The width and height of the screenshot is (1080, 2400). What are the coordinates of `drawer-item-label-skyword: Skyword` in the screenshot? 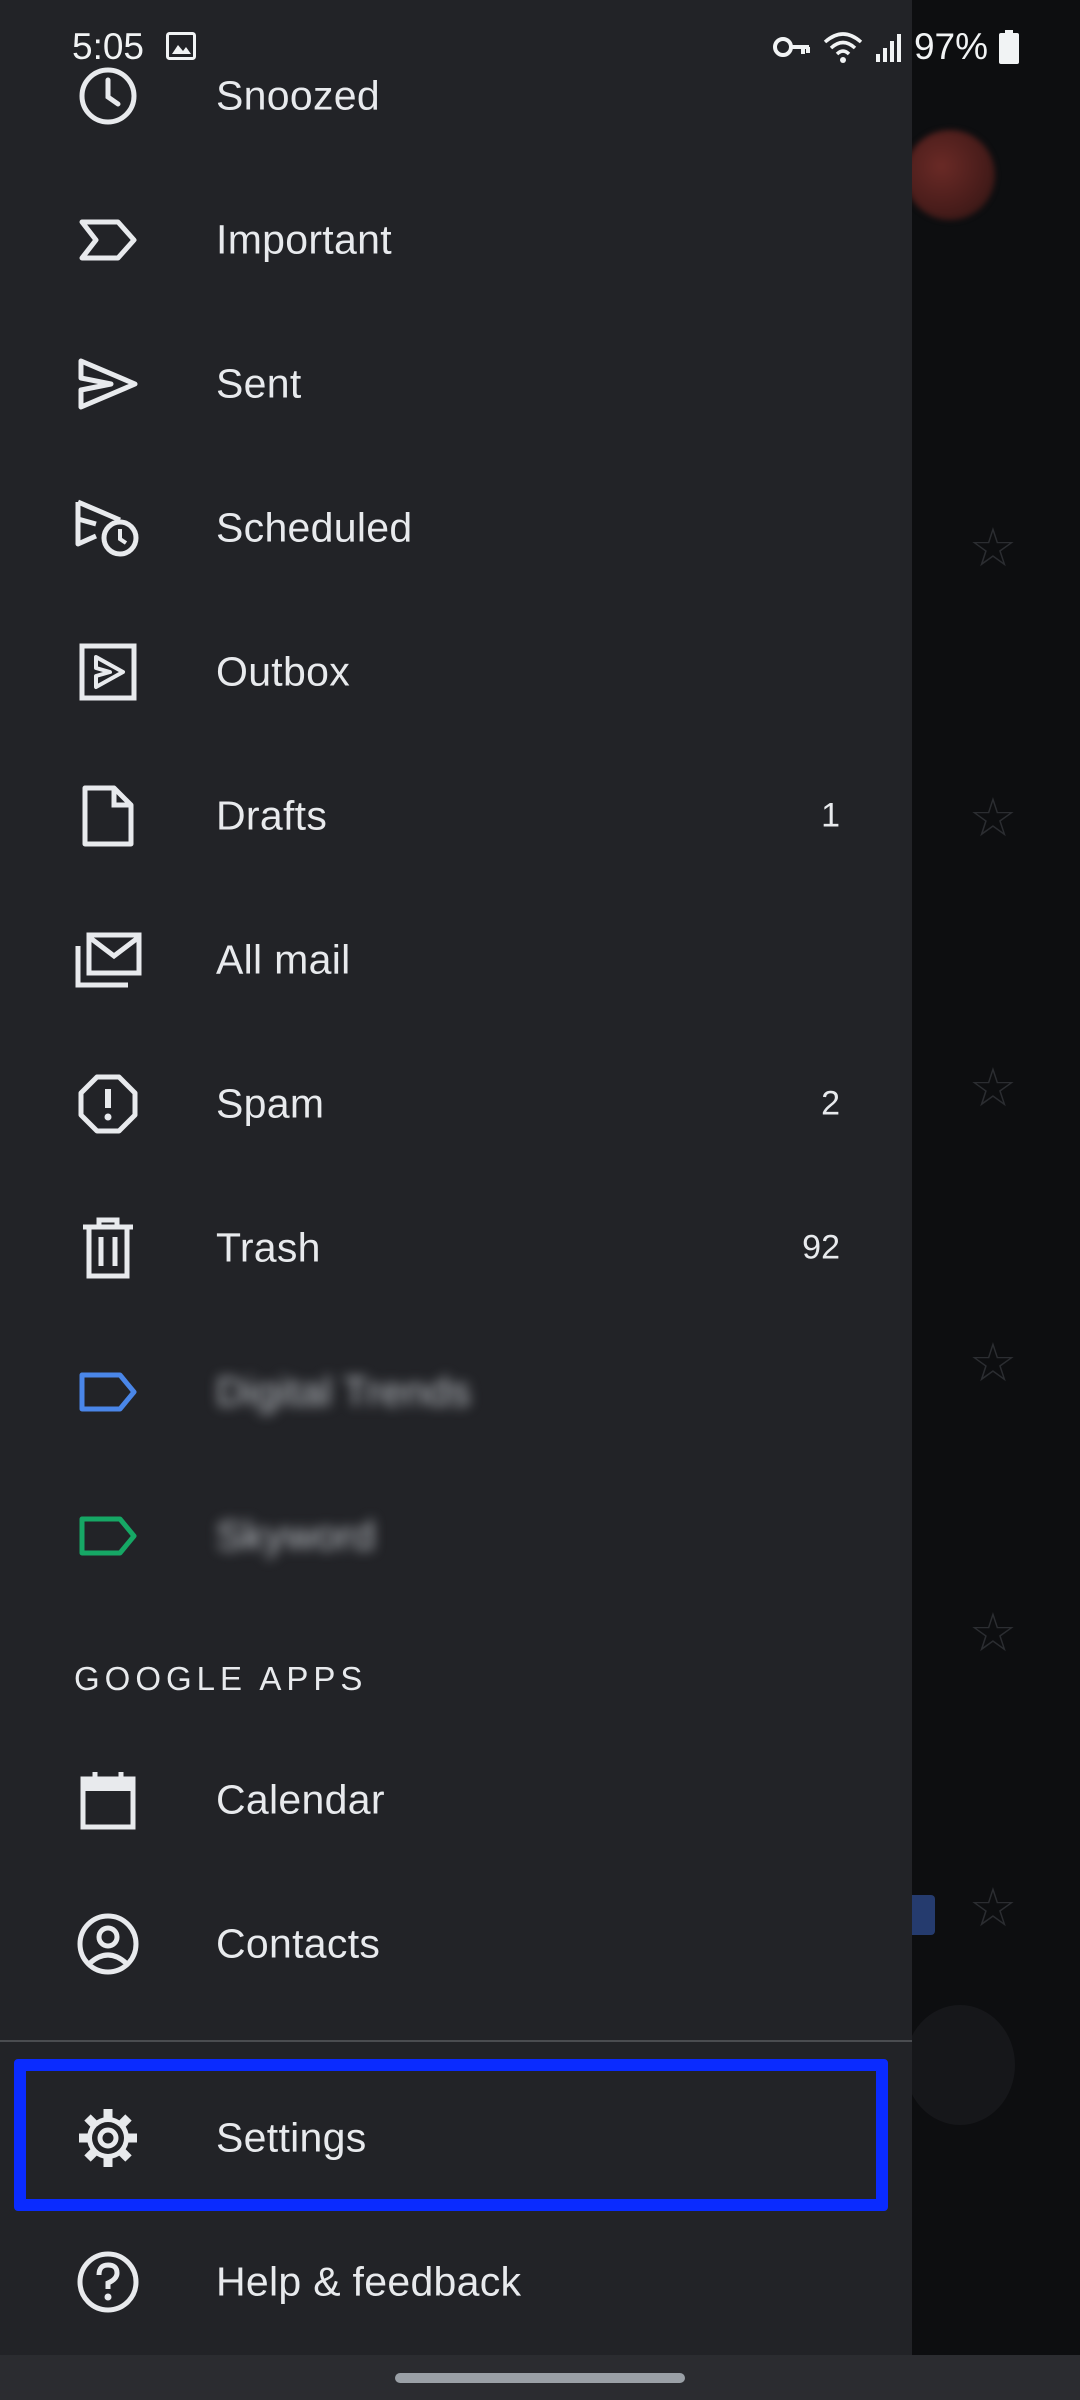 It's located at (456, 1536).